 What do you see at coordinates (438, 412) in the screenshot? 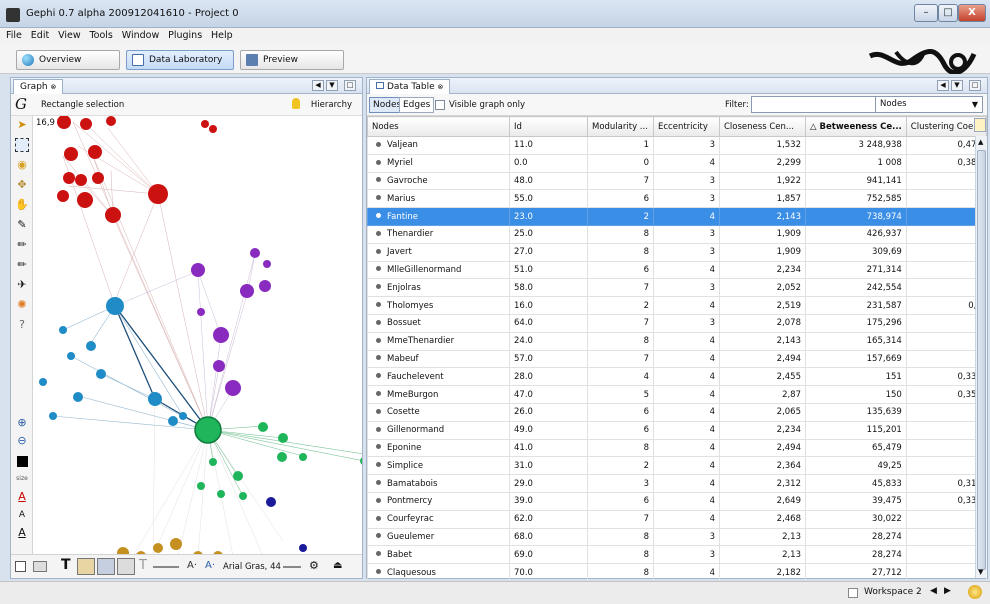
I see `cell-node: Cosette` at bounding box center [438, 412].